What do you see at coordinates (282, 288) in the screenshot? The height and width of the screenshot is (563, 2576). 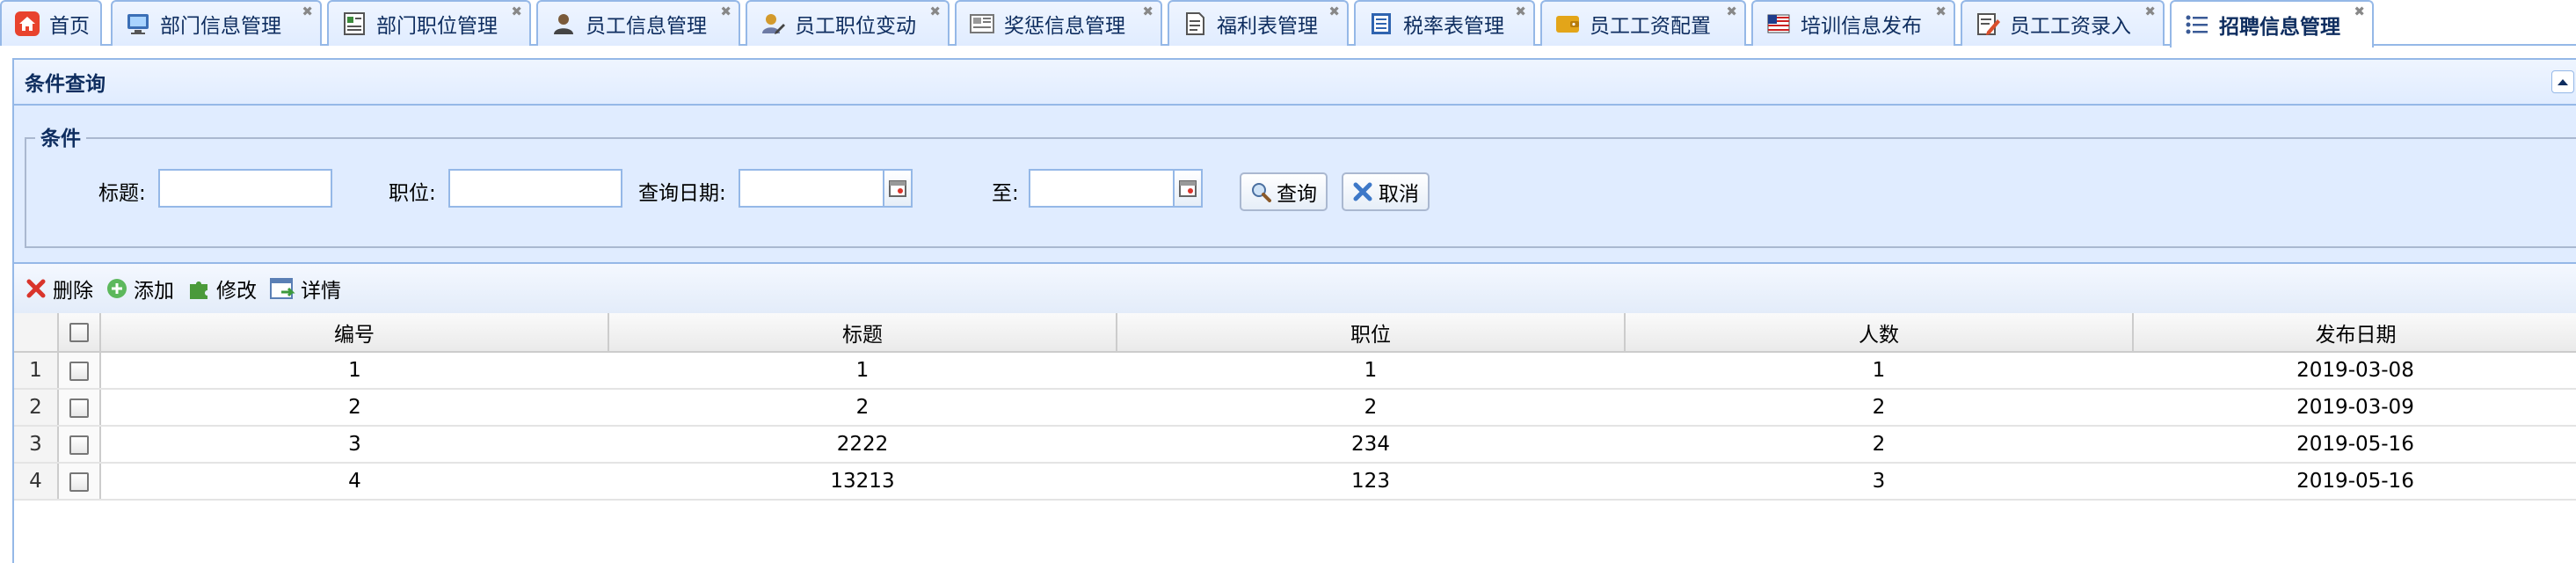 I see `detail-icon` at bounding box center [282, 288].